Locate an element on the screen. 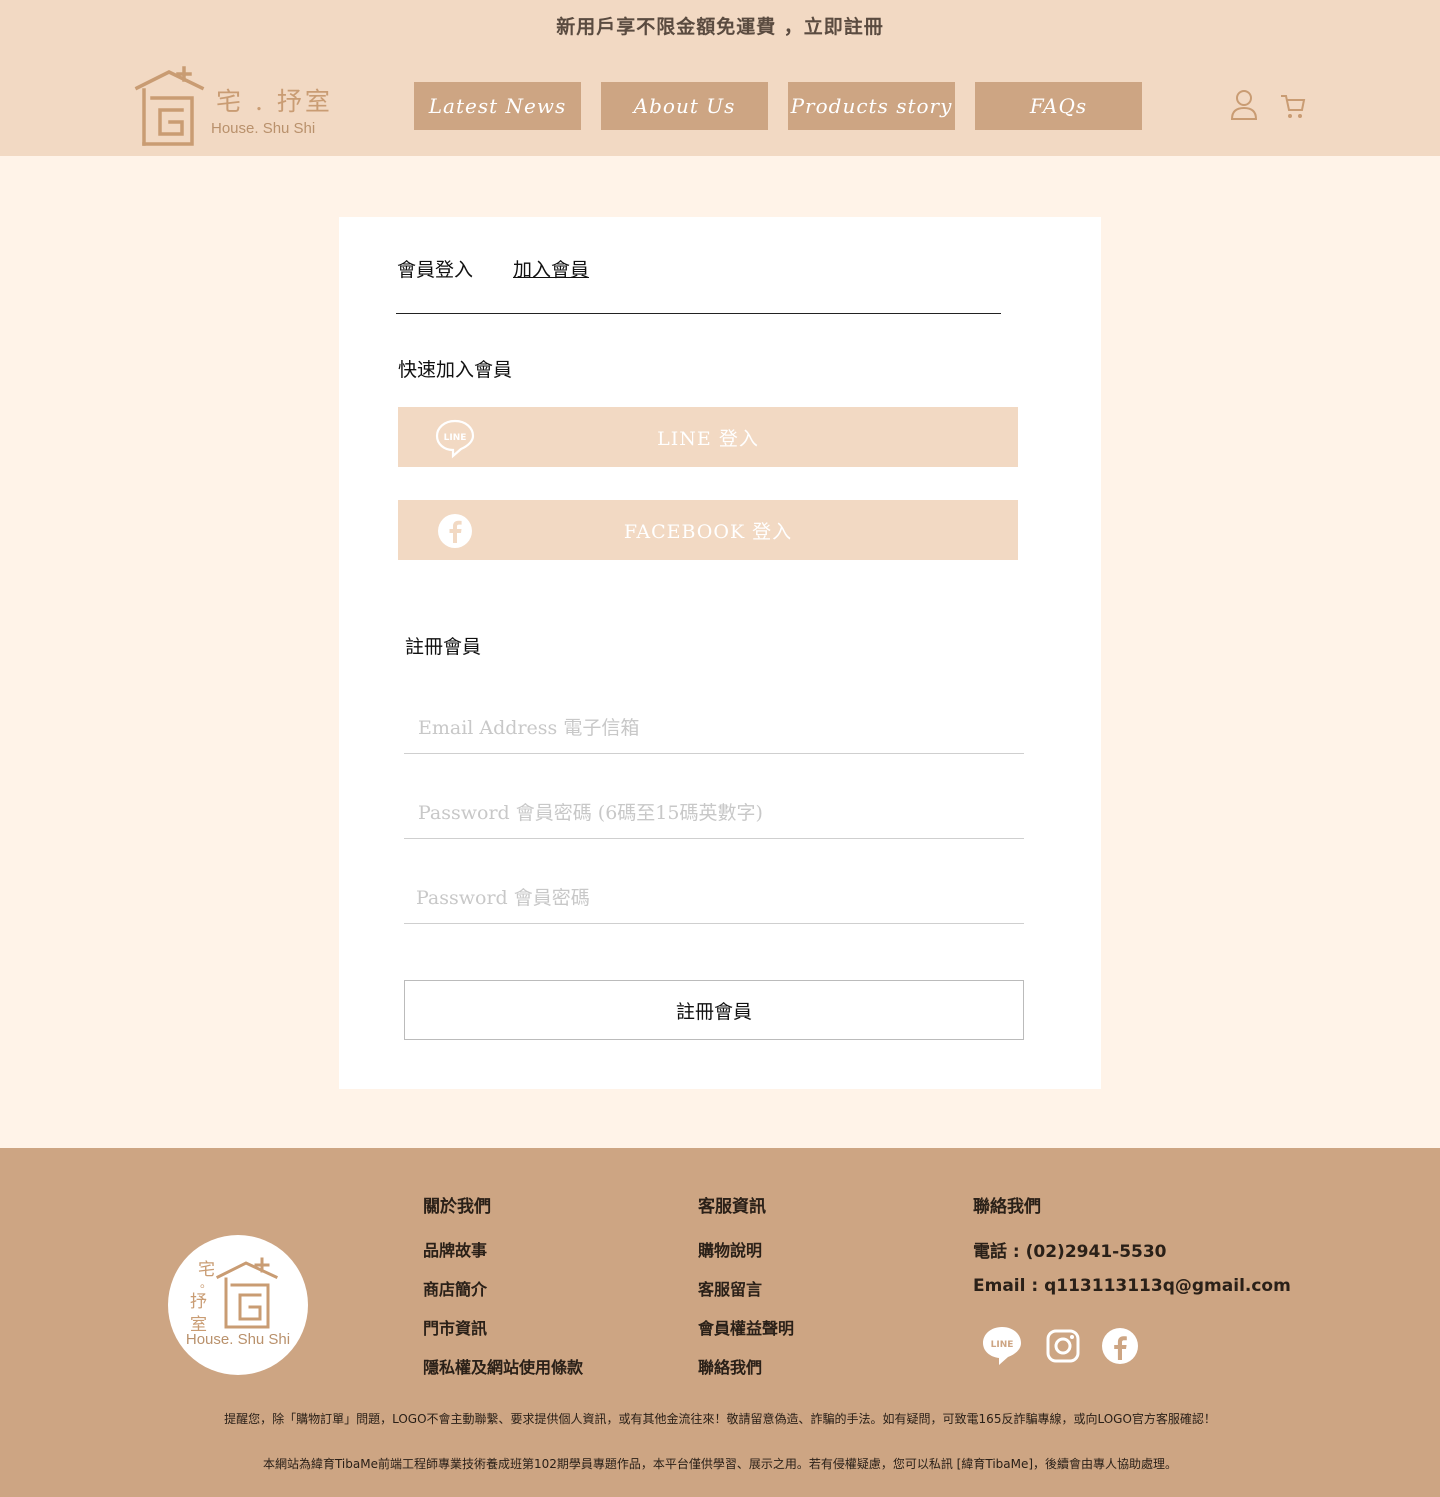 The image size is (1440, 1497). cart-icon is located at coordinates (1293, 106).